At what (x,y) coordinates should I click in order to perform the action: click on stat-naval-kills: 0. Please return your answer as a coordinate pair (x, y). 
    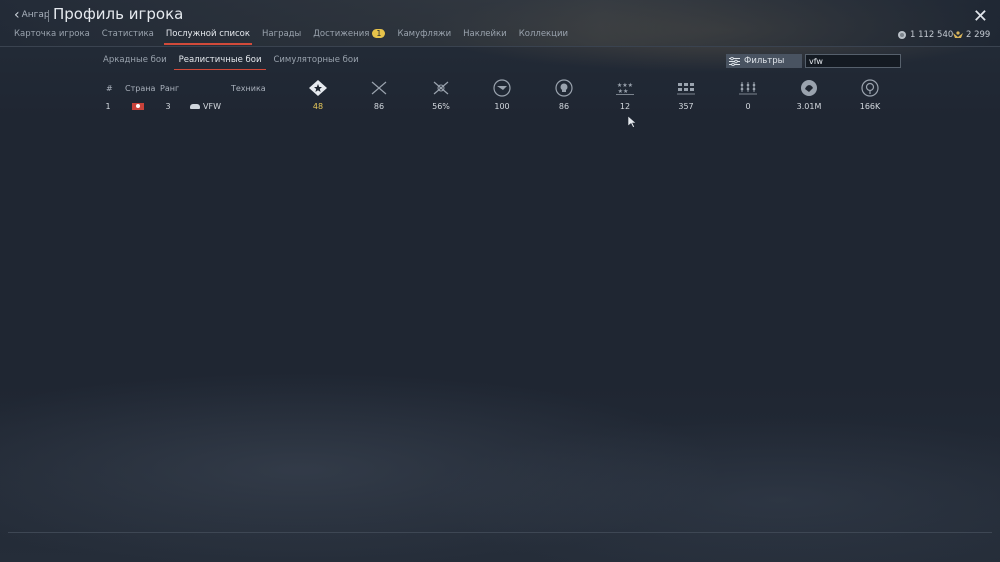
    Looking at the image, I should click on (748, 106).